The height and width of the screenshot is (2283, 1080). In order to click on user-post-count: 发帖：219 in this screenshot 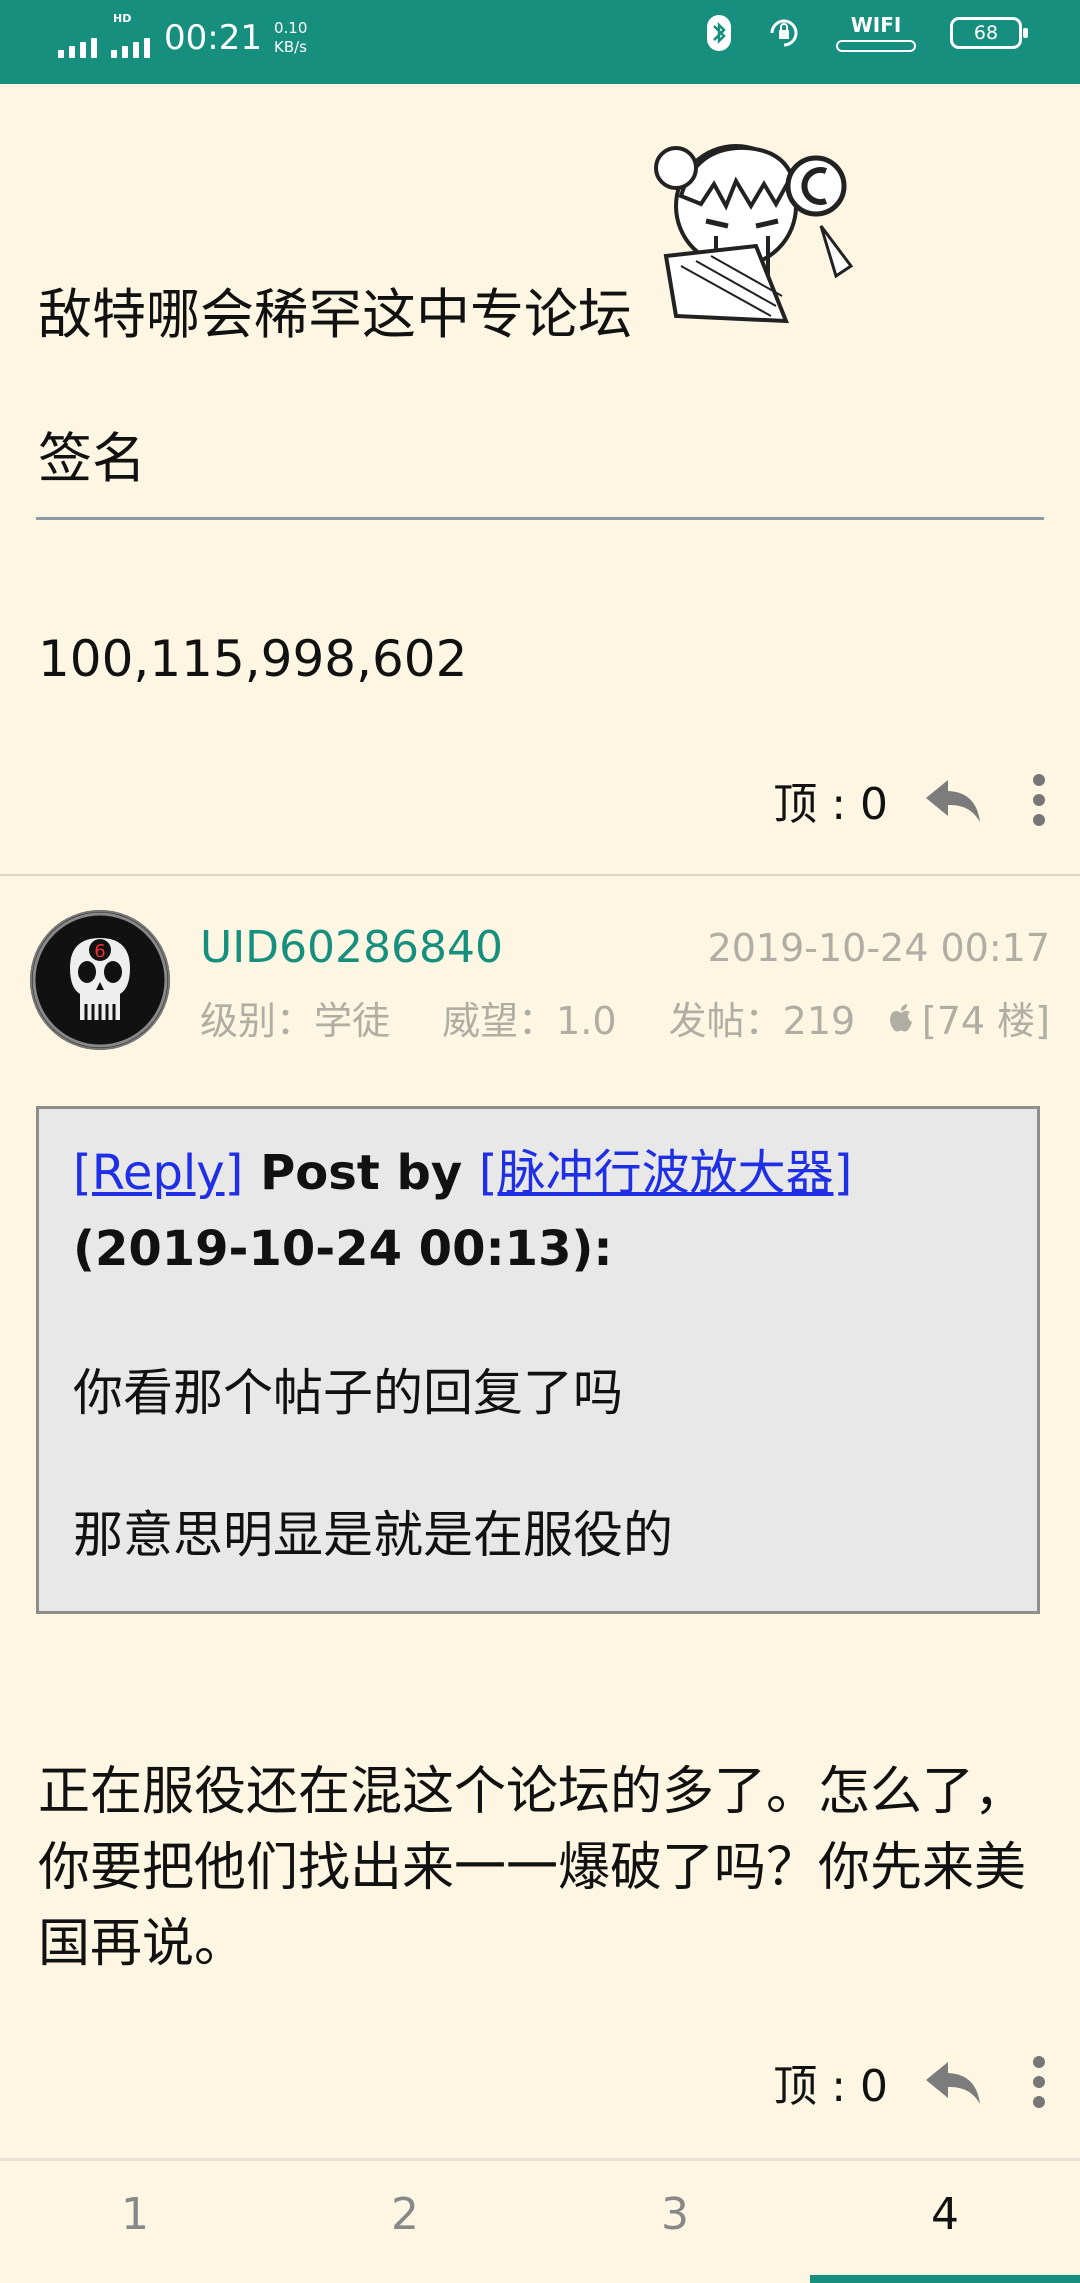, I will do `click(762, 1021)`.